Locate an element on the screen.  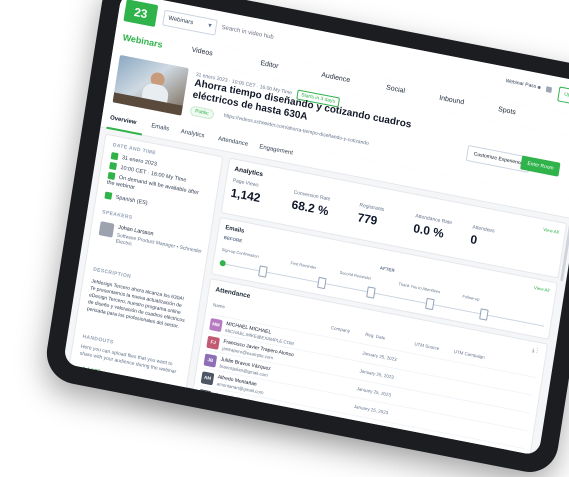
metric-attendees: Attendees 0 is located at coordinates (482, 237).